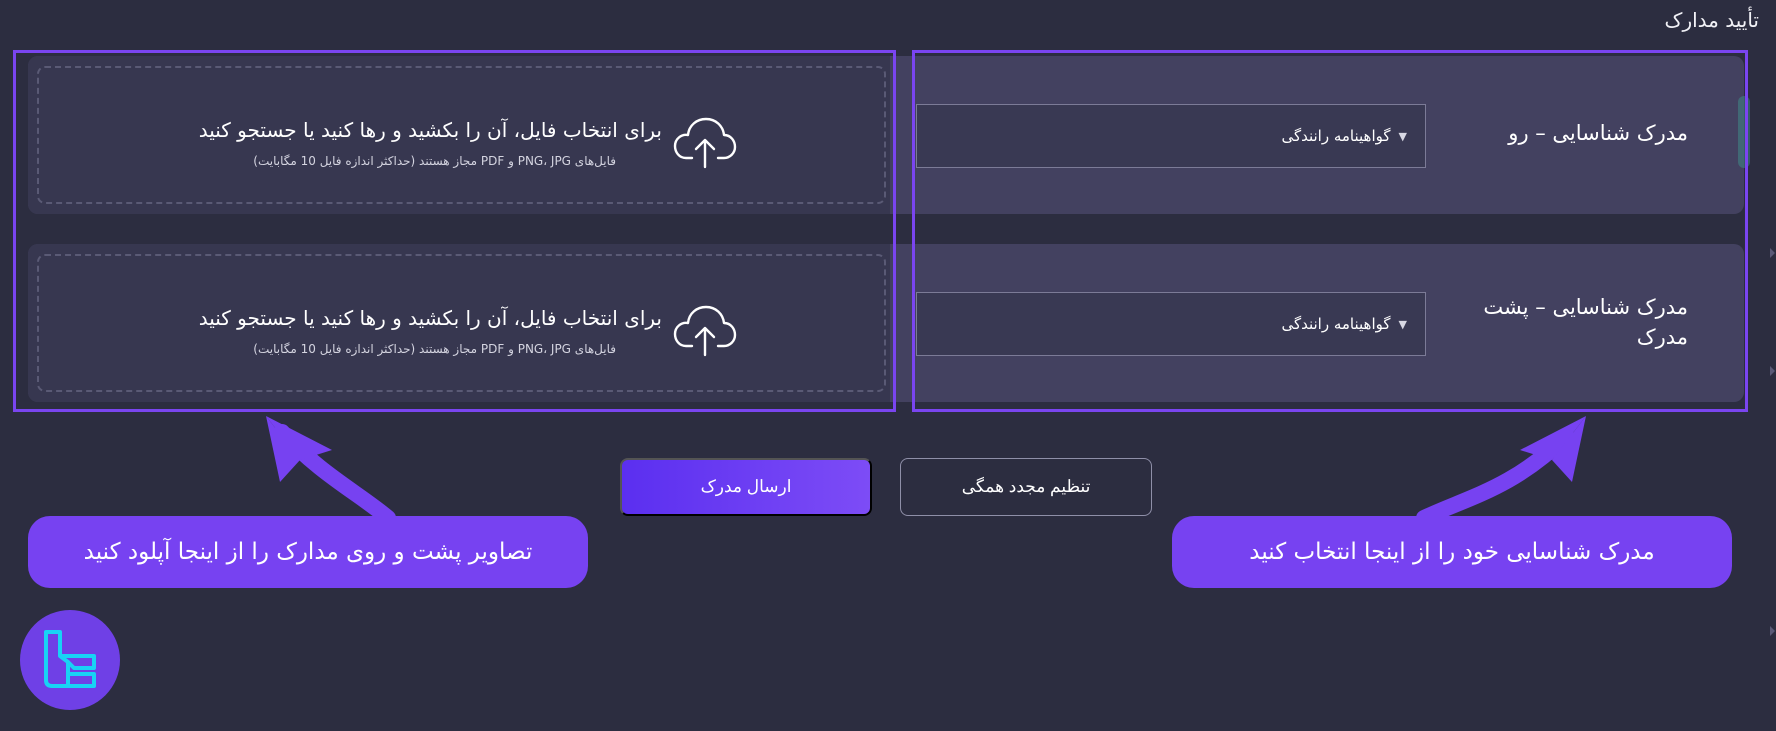  I want to click on reset-all-button: تنظیم مجدد همگی, so click(1026, 487).